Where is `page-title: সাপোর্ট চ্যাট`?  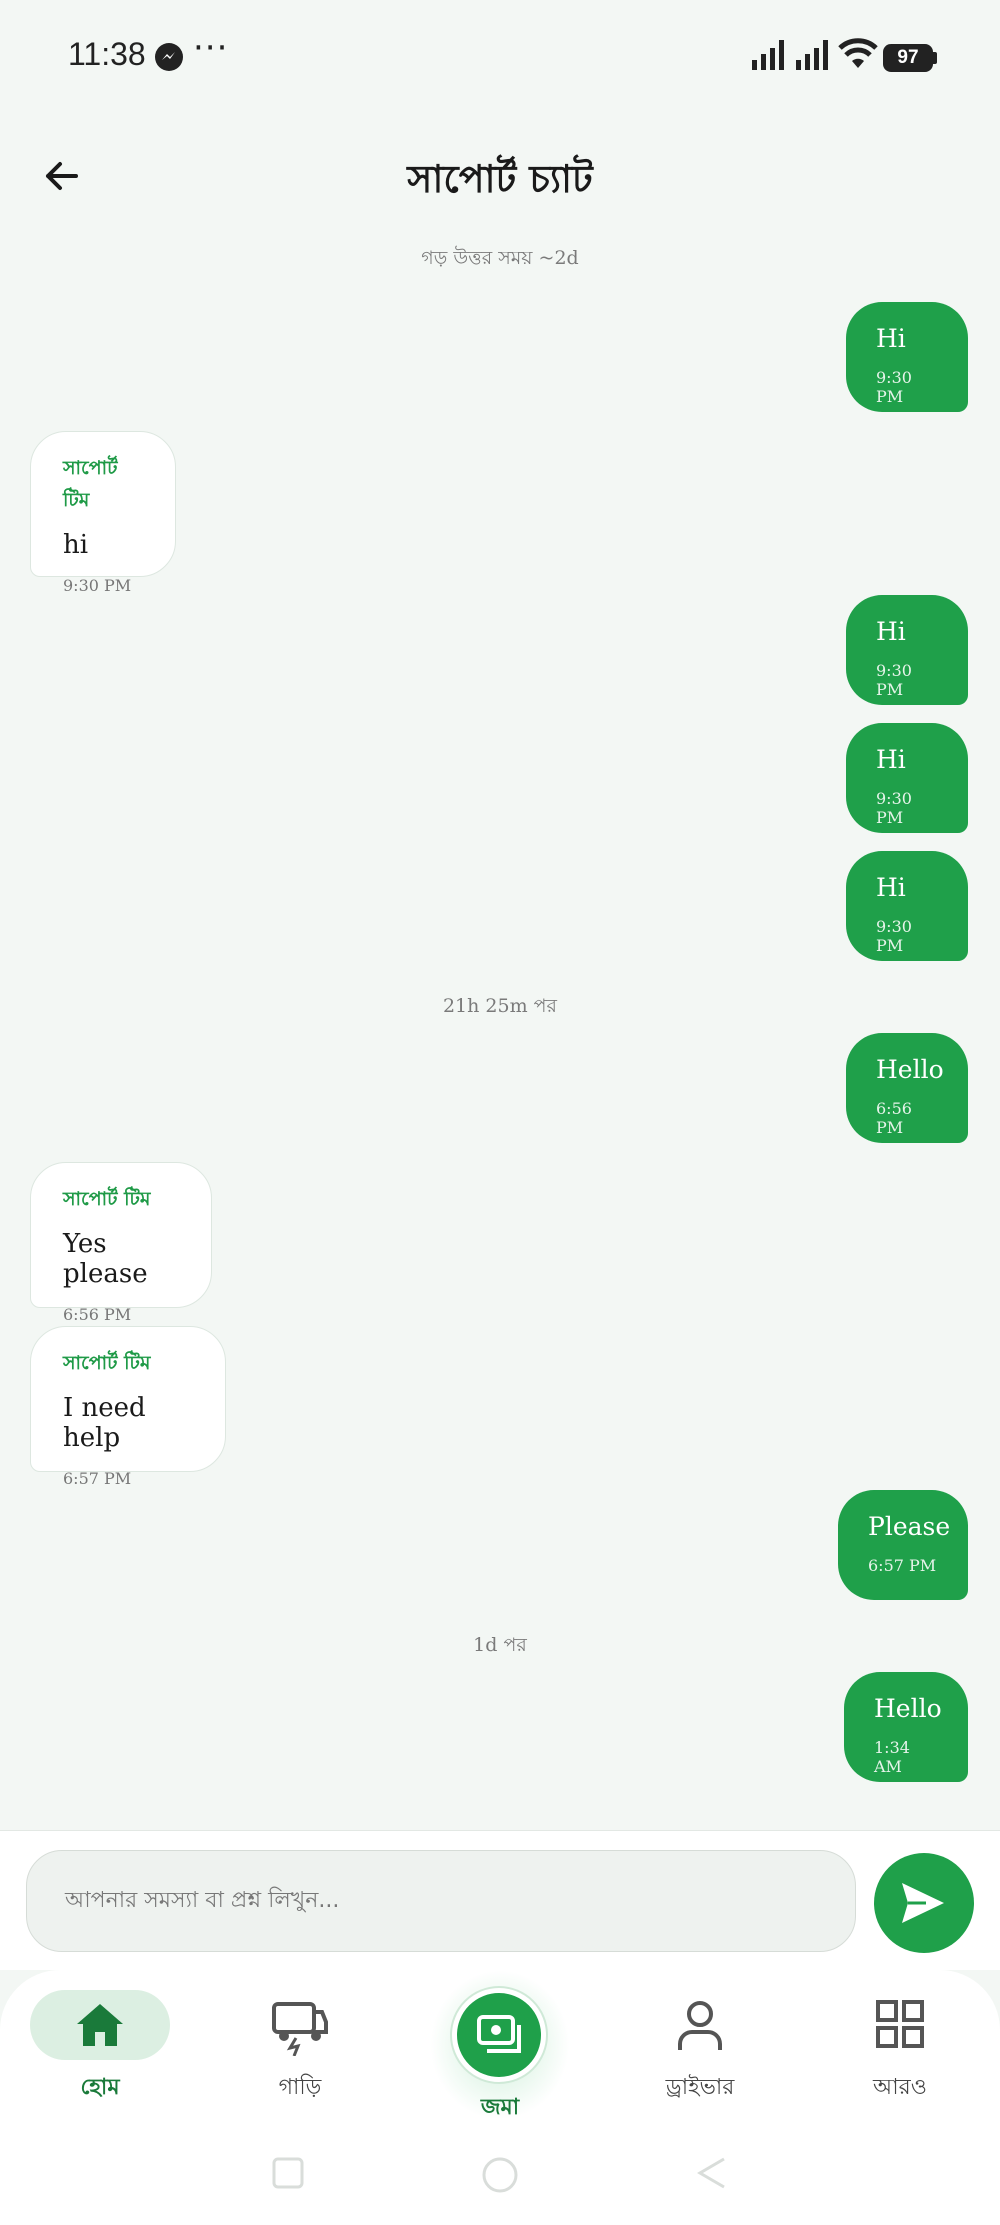
page-title: সাপোর্ট চ্যাট is located at coordinates (500, 179).